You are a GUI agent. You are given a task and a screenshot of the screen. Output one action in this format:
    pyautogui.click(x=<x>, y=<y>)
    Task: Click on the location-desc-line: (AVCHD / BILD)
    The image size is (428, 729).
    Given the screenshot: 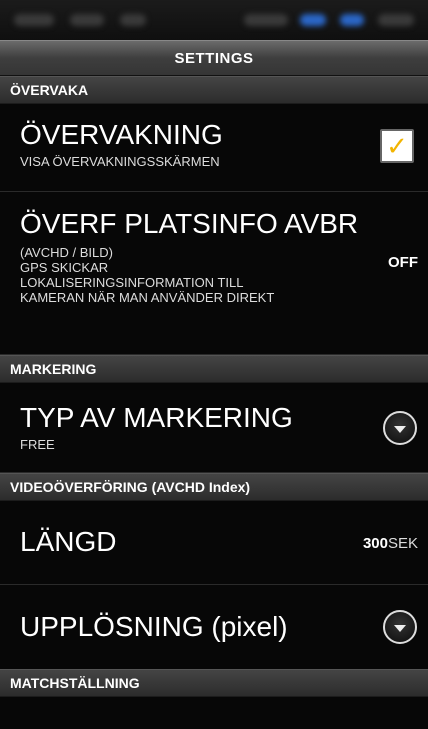 What is the action you would take?
    pyautogui.click(x=66, y=252)
    